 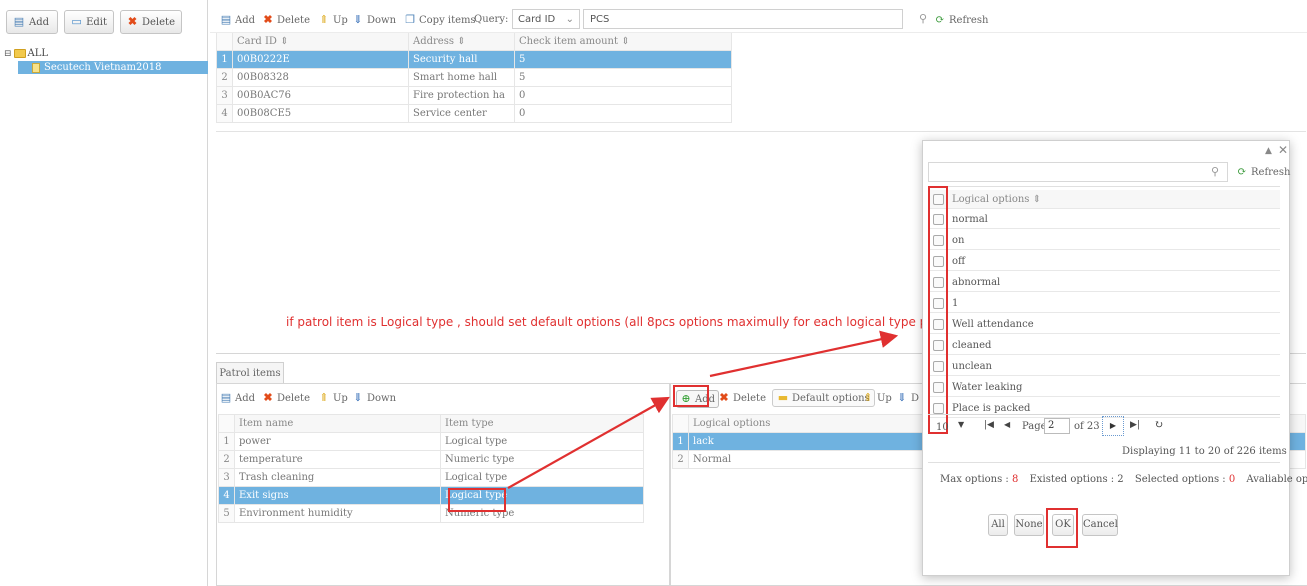 I want to click on dialog-search-input, so click(x=1078, y=172).